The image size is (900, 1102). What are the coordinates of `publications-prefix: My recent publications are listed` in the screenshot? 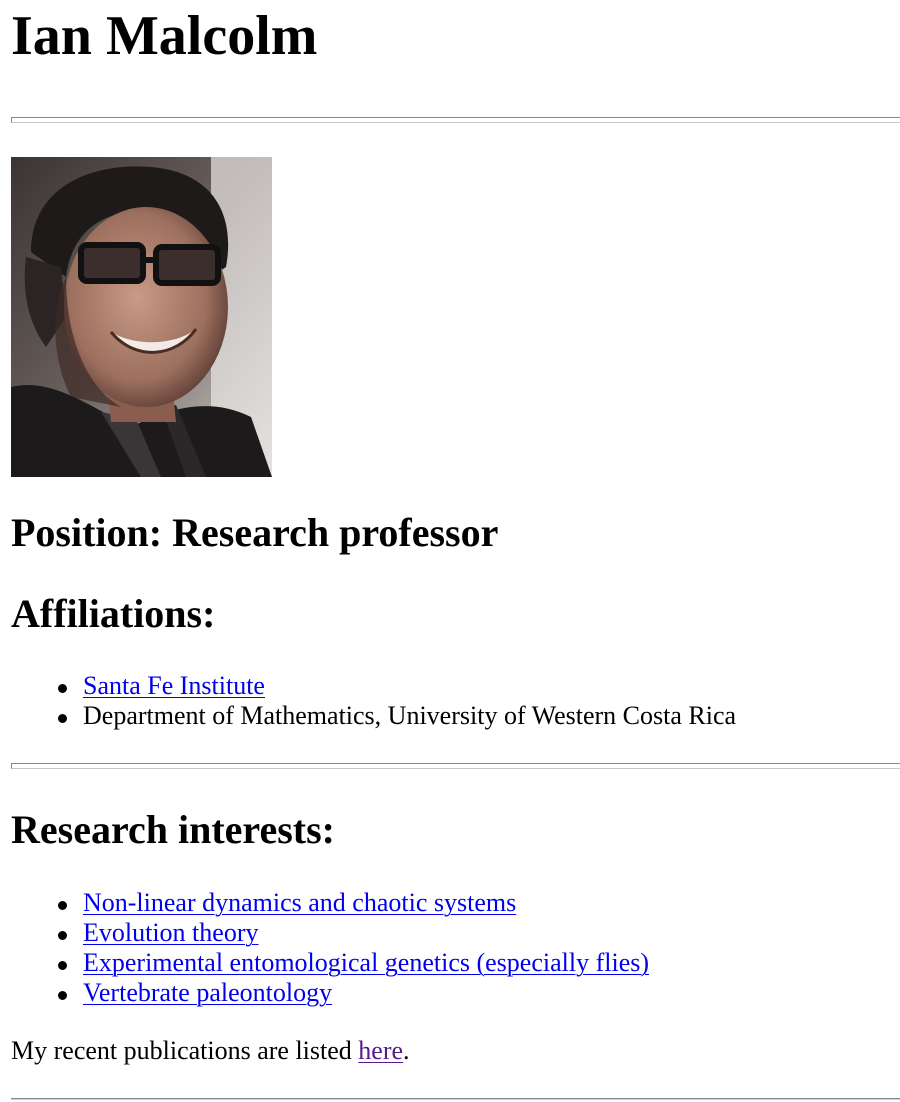 It's located at (185, 1050).